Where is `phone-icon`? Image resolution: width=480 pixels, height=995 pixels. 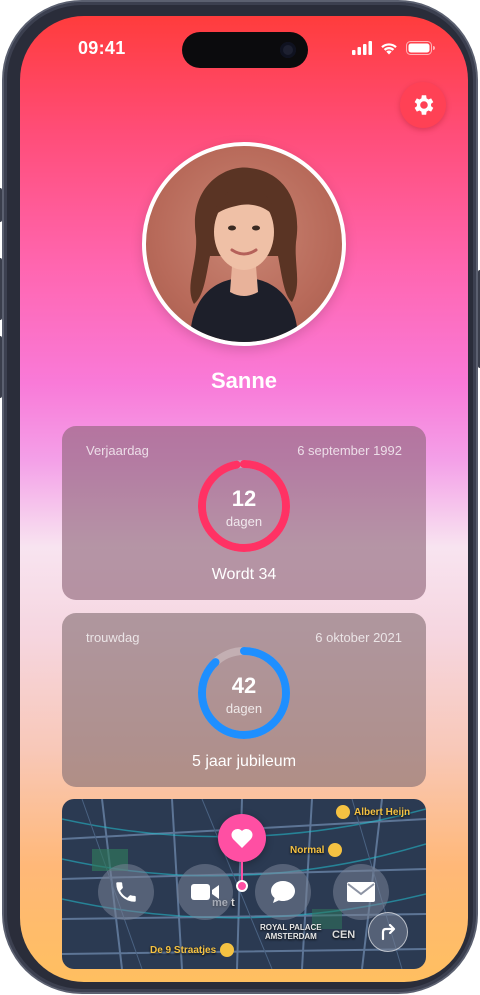
phone-icon is located at coordinates (126, 892).